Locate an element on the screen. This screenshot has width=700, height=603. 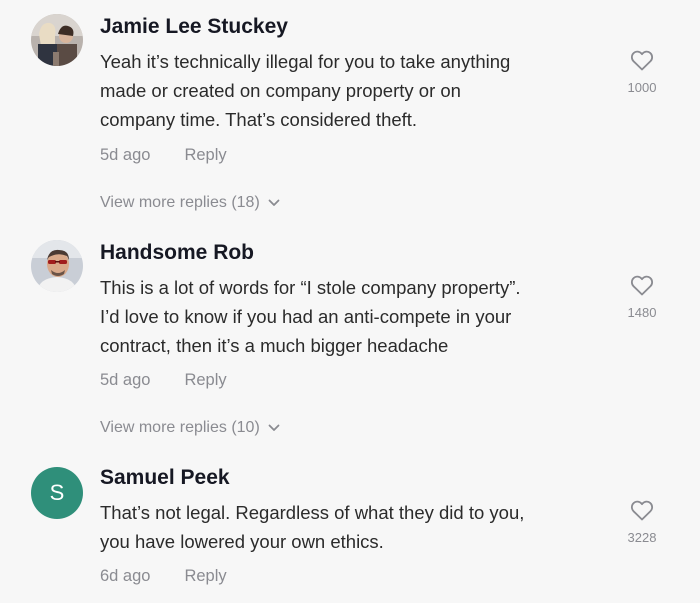
like-count: 3228 is located at coordinates (642, 537).